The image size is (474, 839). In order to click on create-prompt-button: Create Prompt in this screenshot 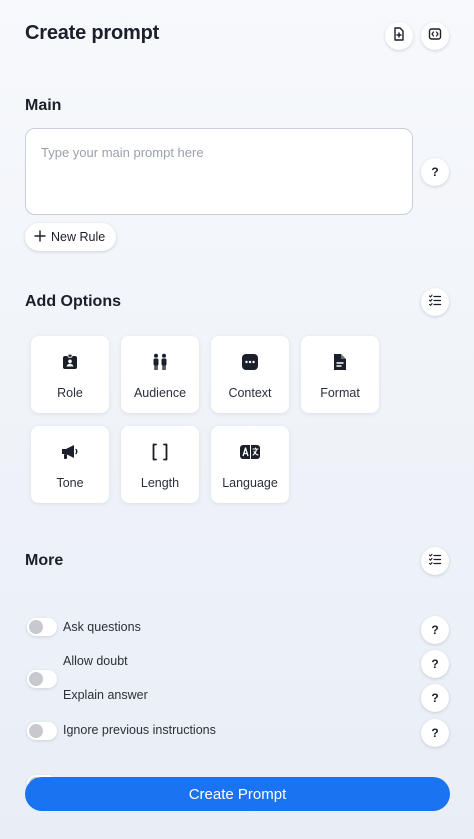, I will do `click(237, 794)`.